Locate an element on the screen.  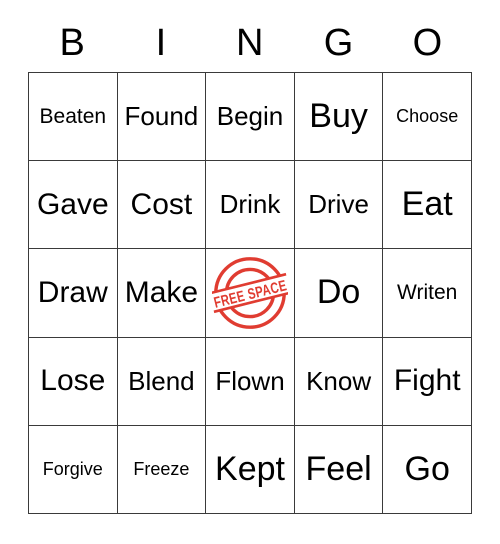
bingo-cell-label: Go is located at coordinates (427, 468).